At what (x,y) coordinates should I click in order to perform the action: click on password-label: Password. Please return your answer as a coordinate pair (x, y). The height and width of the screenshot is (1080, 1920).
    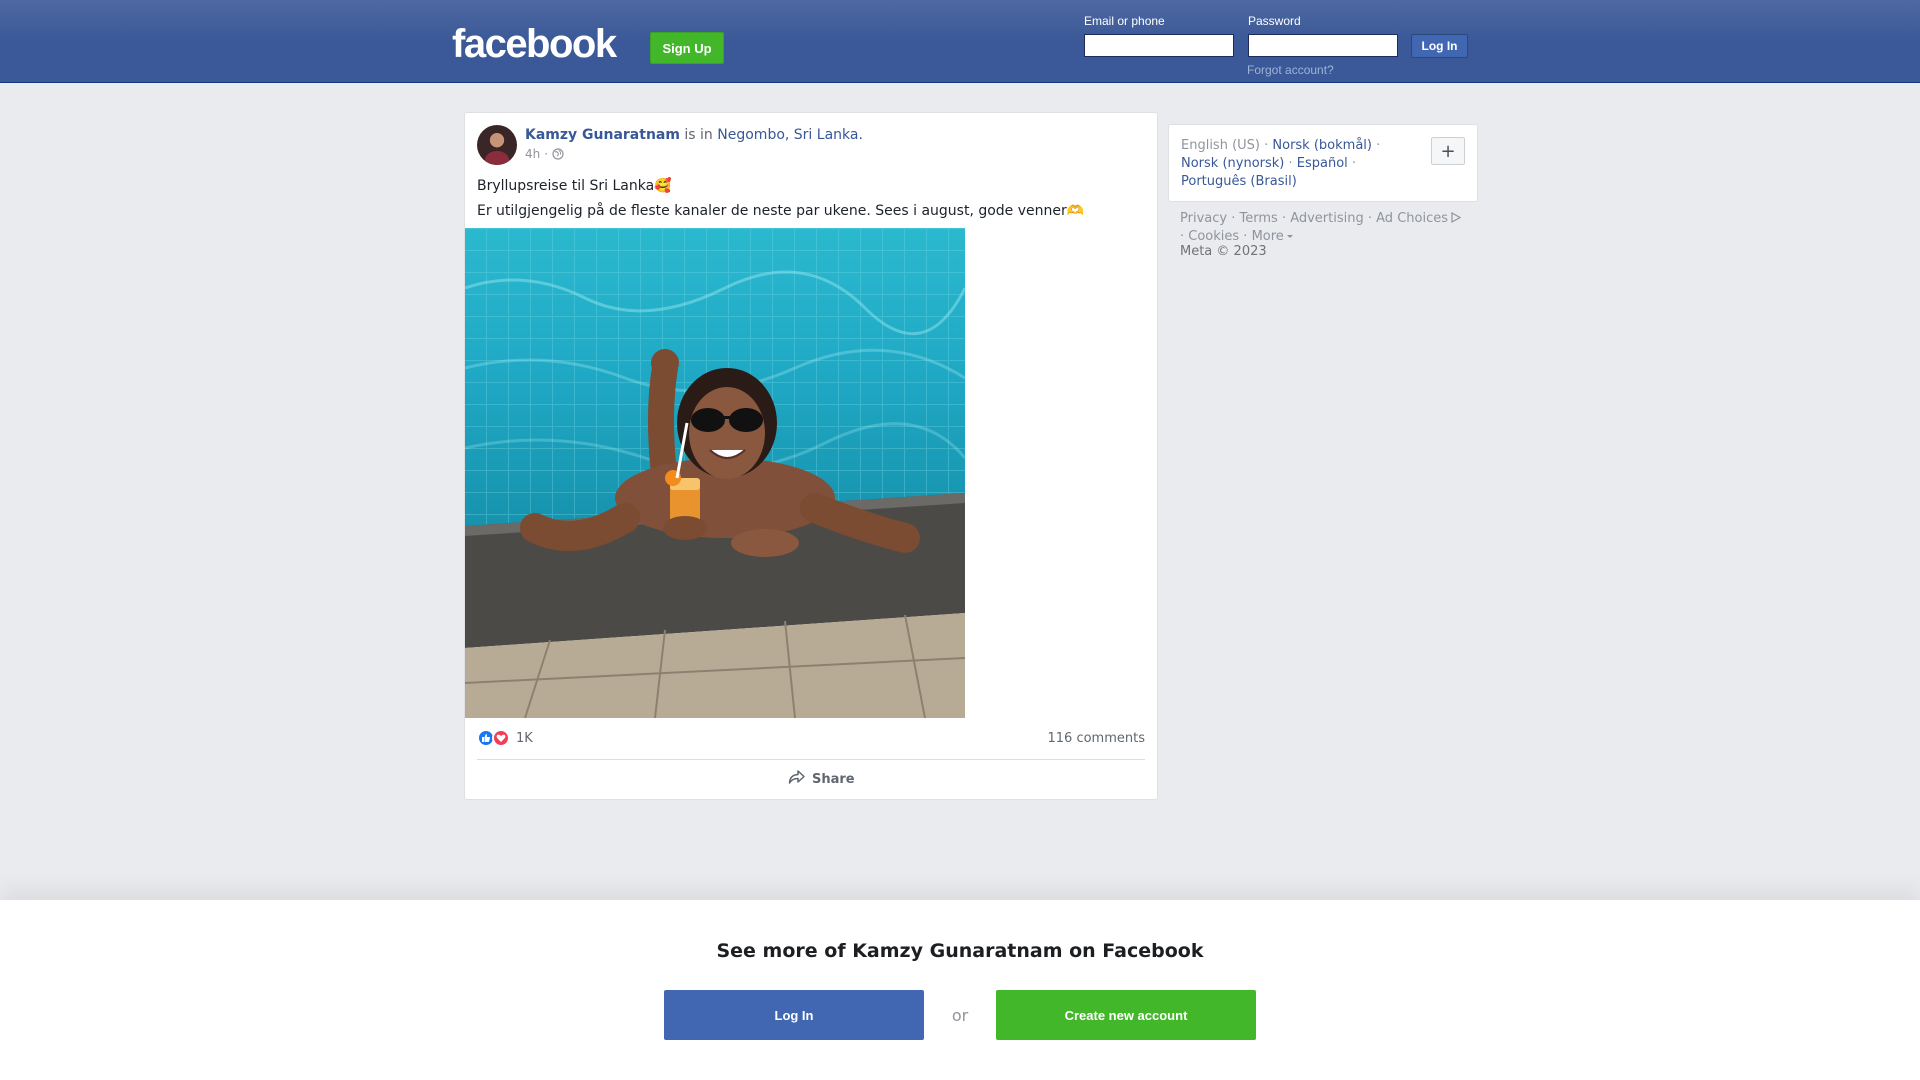
    Looking at the image, I should click on (1274, 21).